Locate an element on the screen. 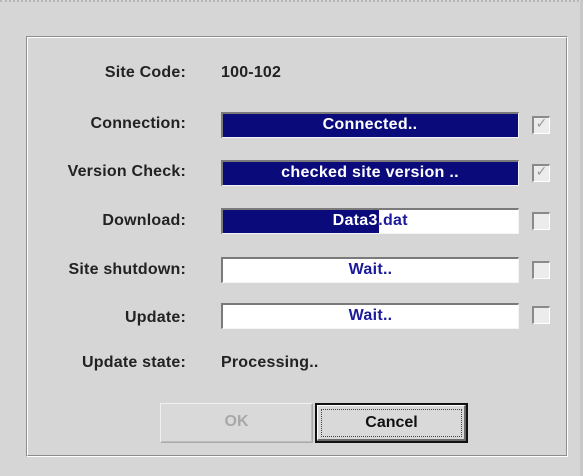 The height and width of the screenshot is (476, 583). update-label: Update: is located at coordinates (155, 317).